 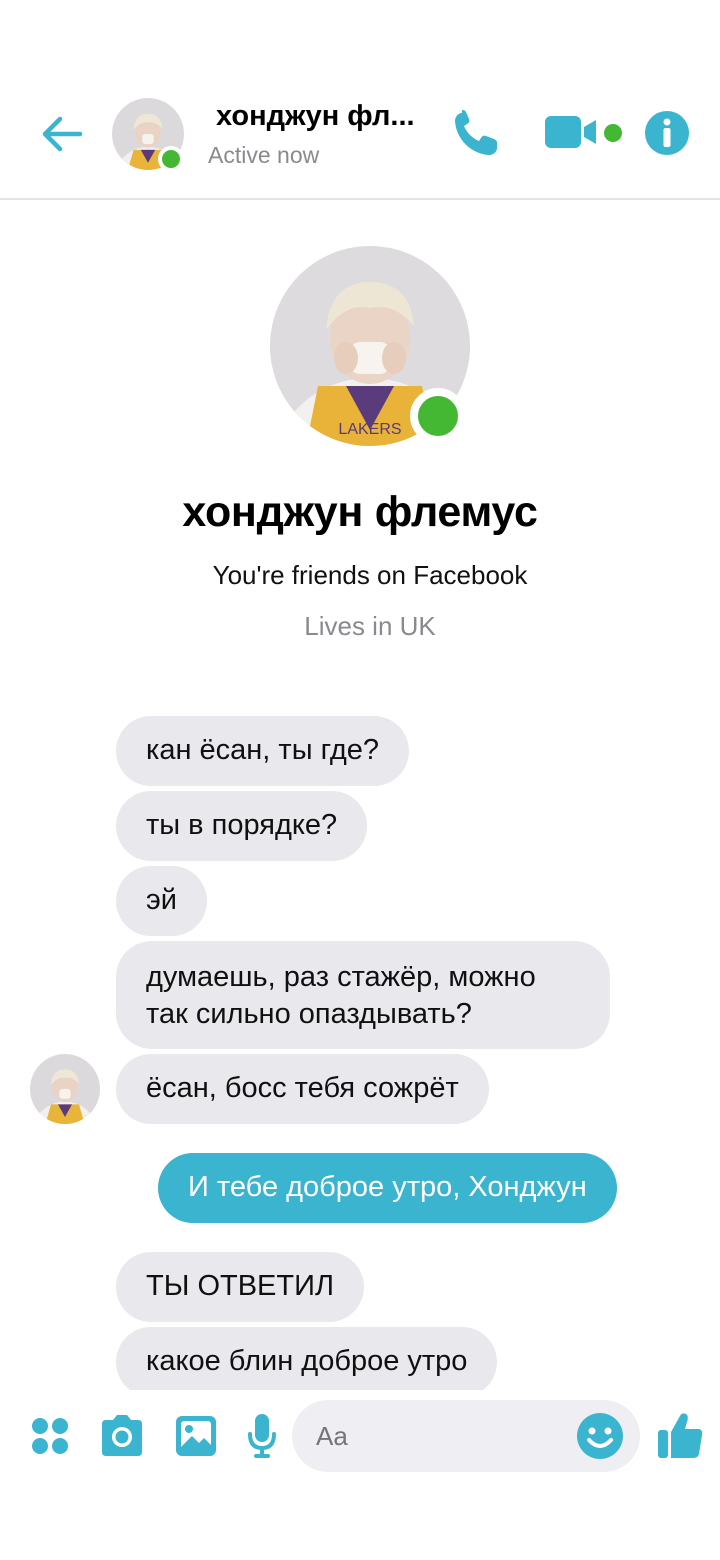 What do you see at coordinates (262, 1436) in the screenshot?
I see `microphone-icon` at bounding box center [262, 1436].